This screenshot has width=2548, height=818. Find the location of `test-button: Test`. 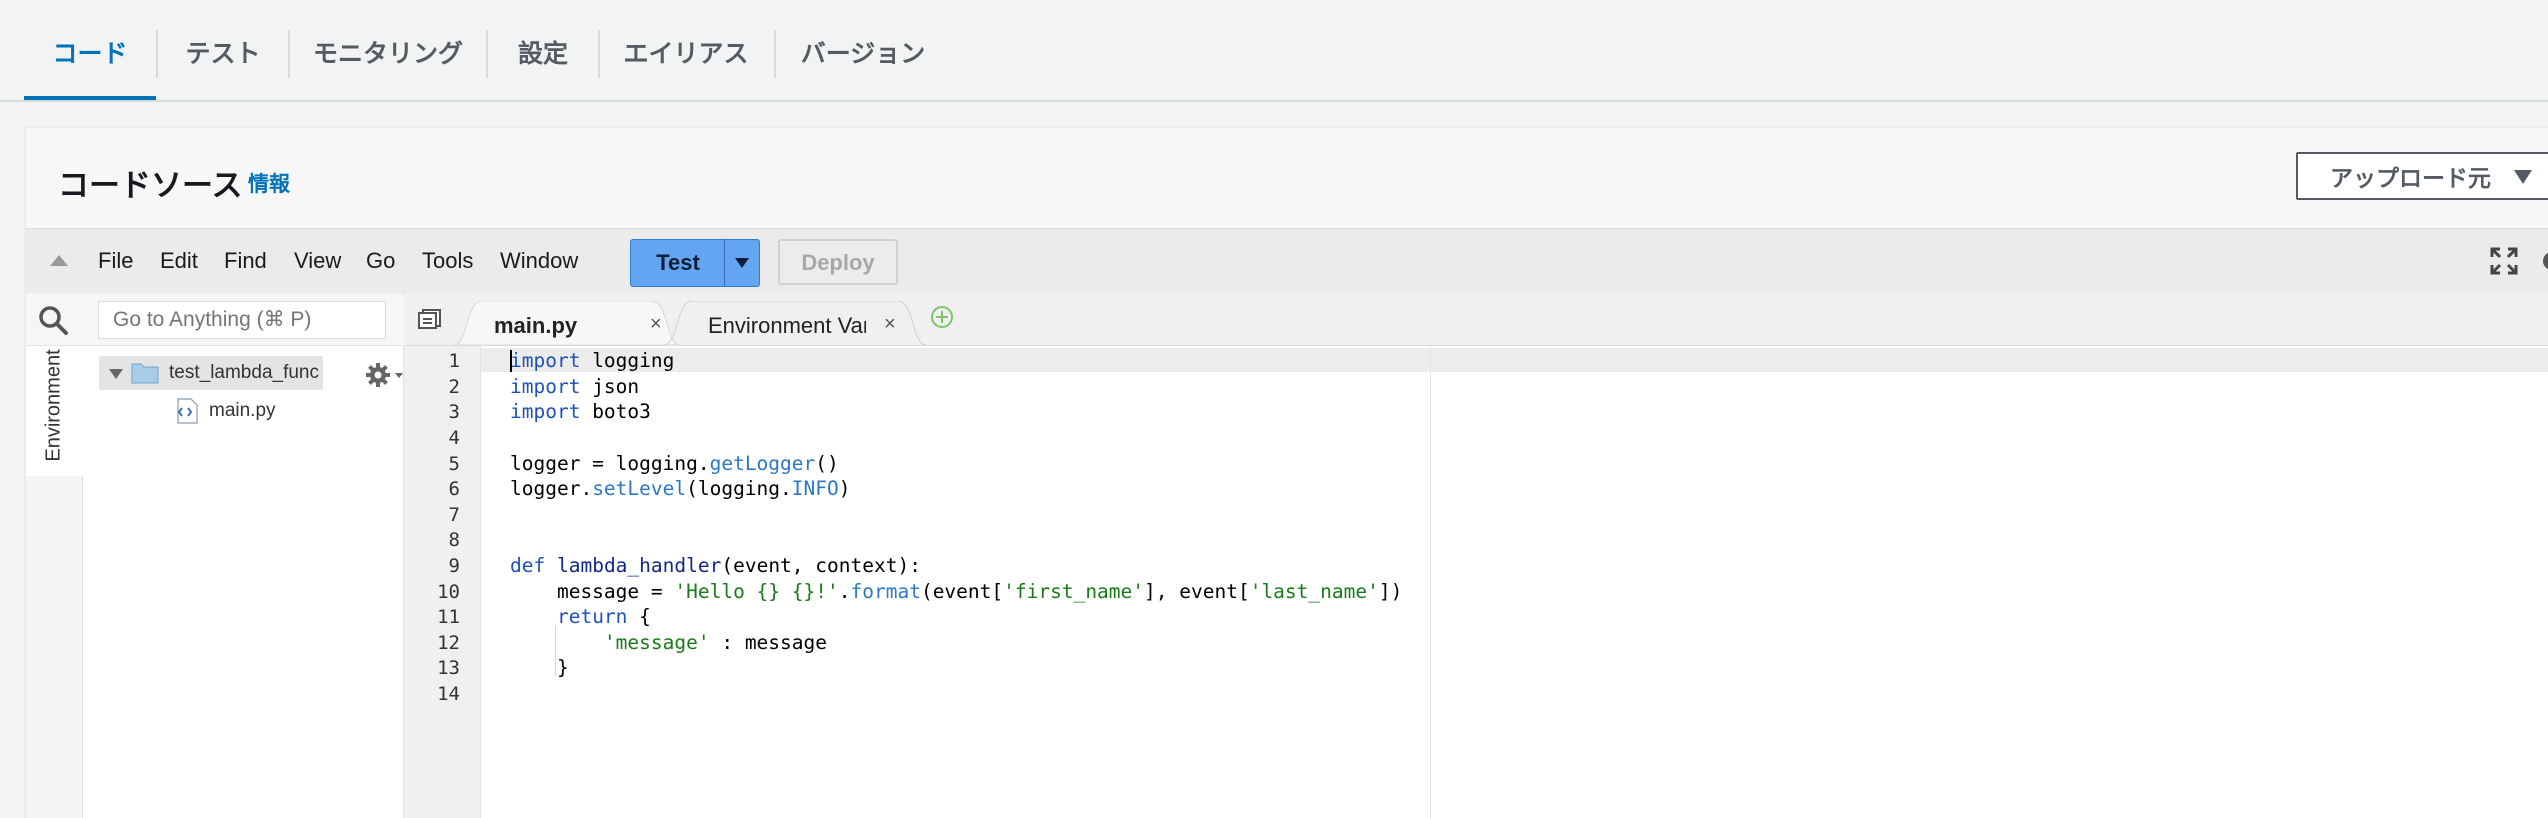

test-button: Test is located at coordinates (678, 263).